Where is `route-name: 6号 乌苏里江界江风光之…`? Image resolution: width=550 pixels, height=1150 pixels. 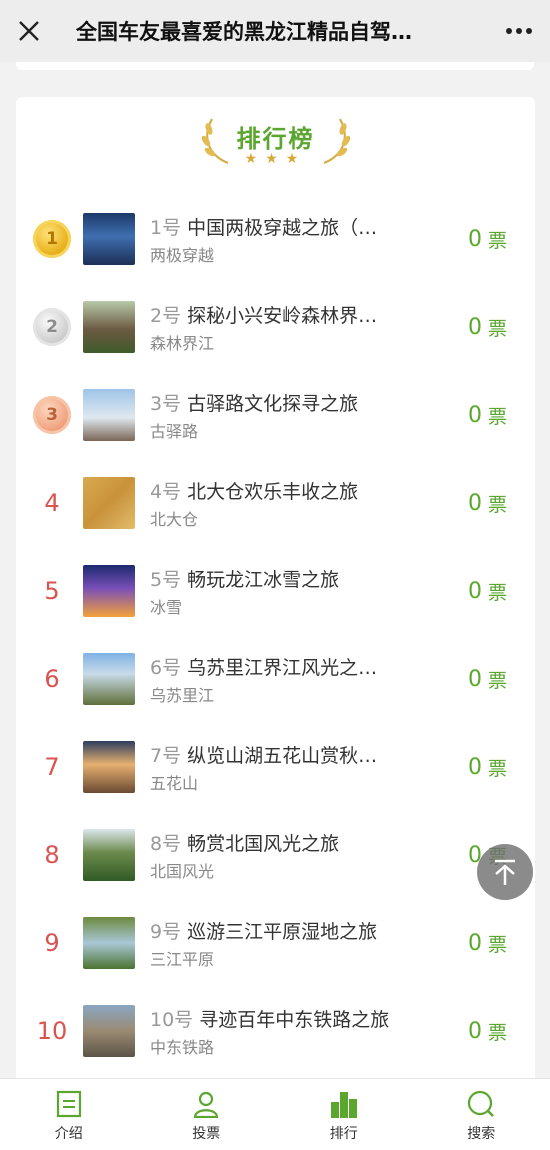
route-name: 6号 乌苏里江界江风光之… is located at coordinates (275, 666).